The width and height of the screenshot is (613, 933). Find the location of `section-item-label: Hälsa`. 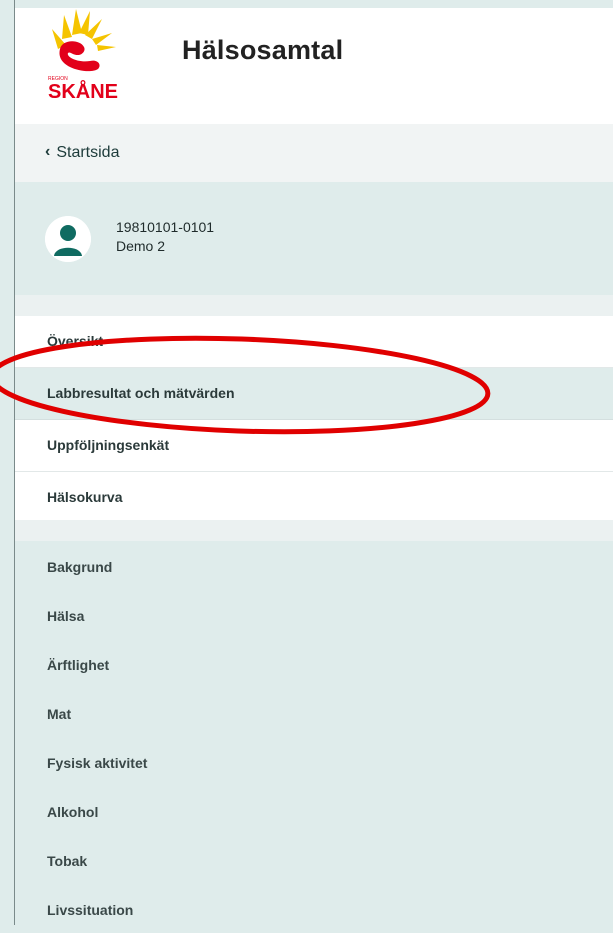

section-item-label: Hälsa is located at coordinates (66, 616).